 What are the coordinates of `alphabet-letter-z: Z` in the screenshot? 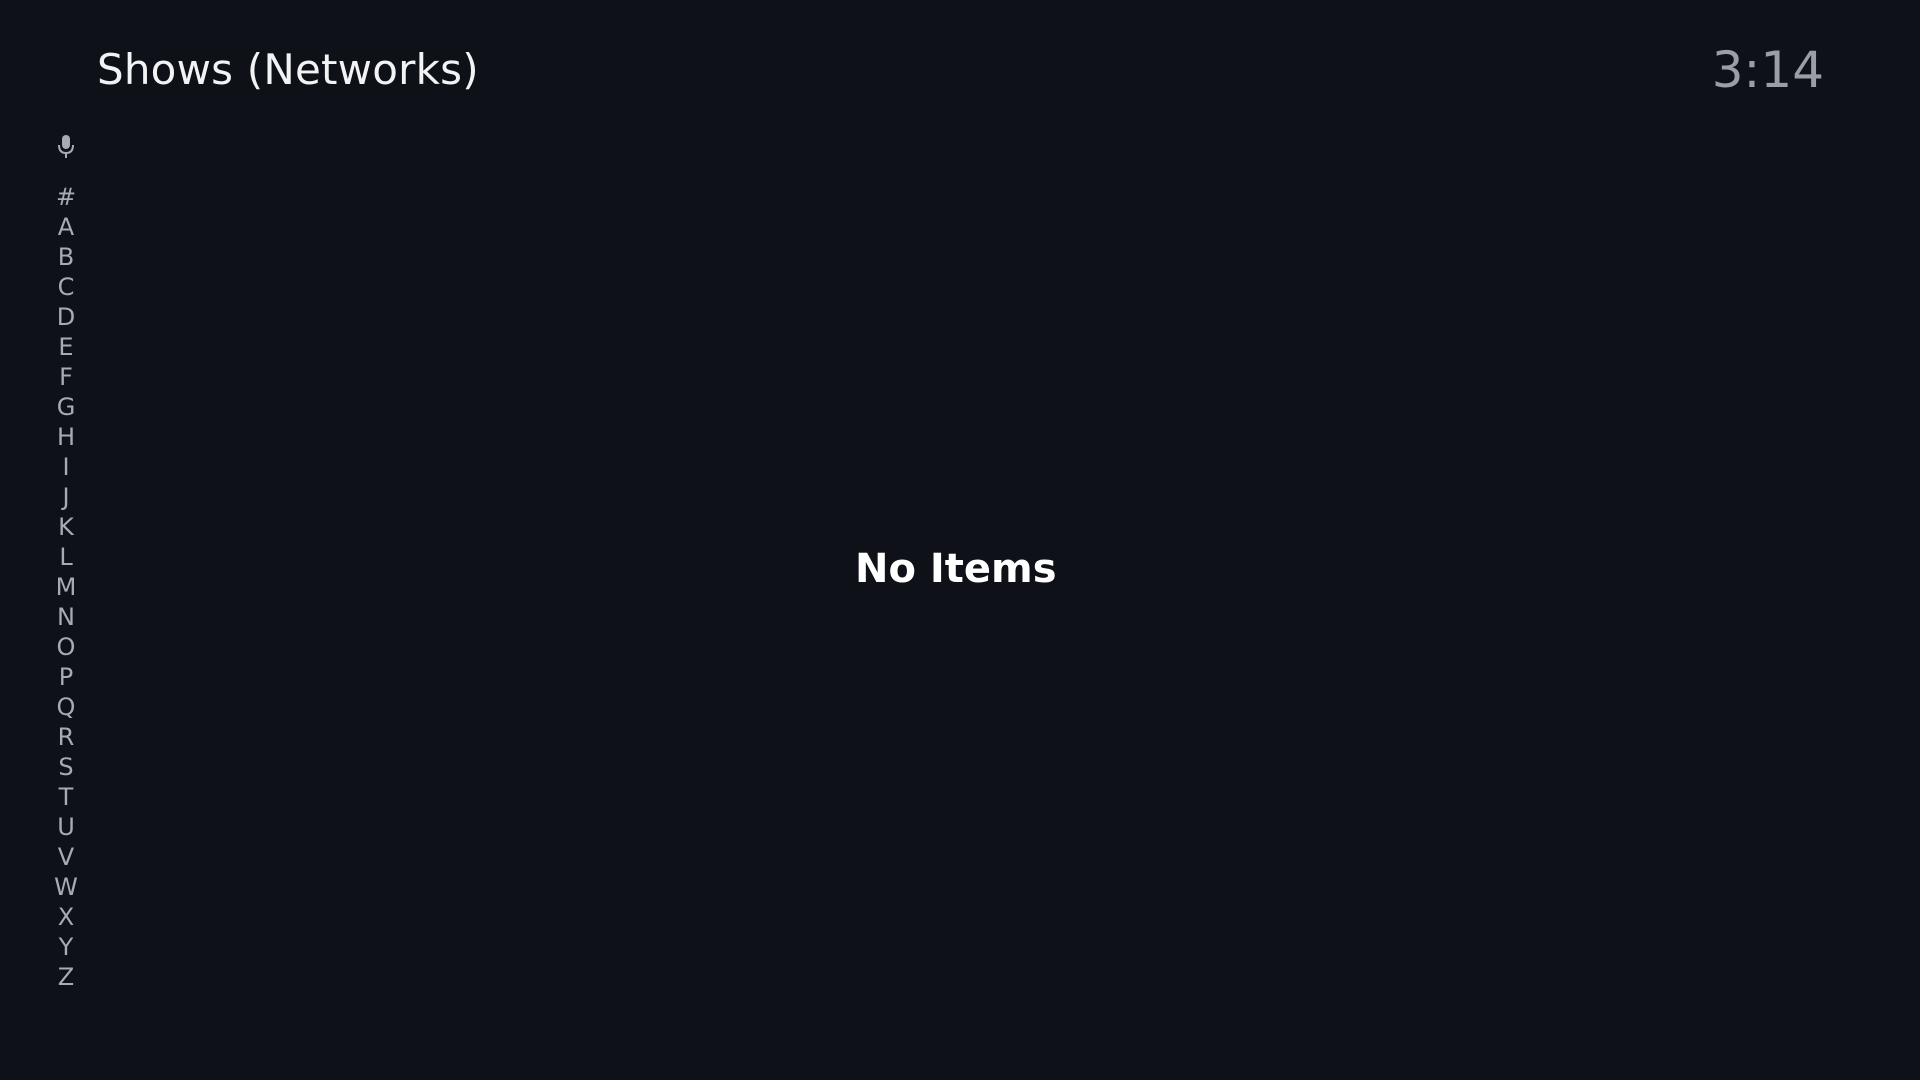 It's located at (66, 977).